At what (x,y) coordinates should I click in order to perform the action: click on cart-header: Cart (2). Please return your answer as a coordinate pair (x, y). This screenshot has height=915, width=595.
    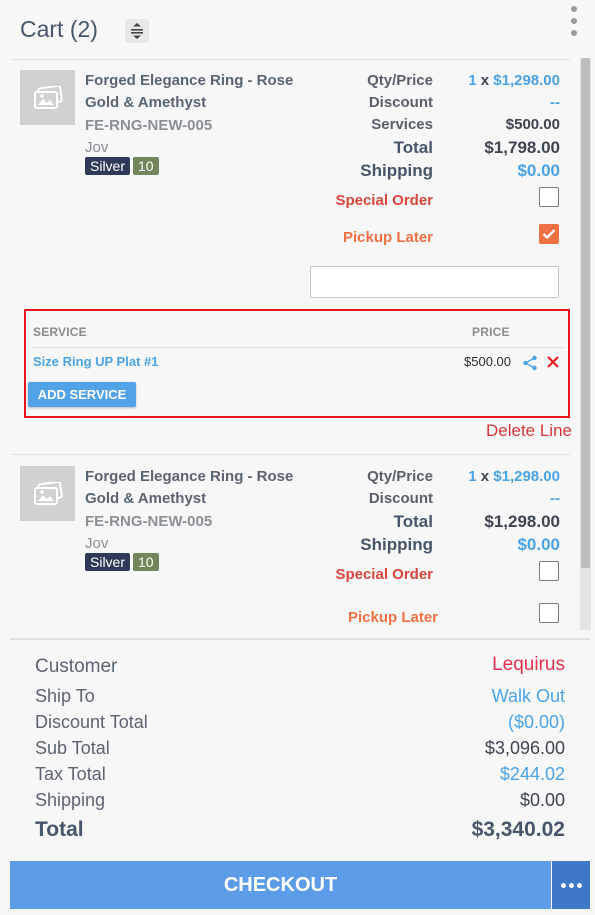
    Looking at the image, I should click on (297, 29).